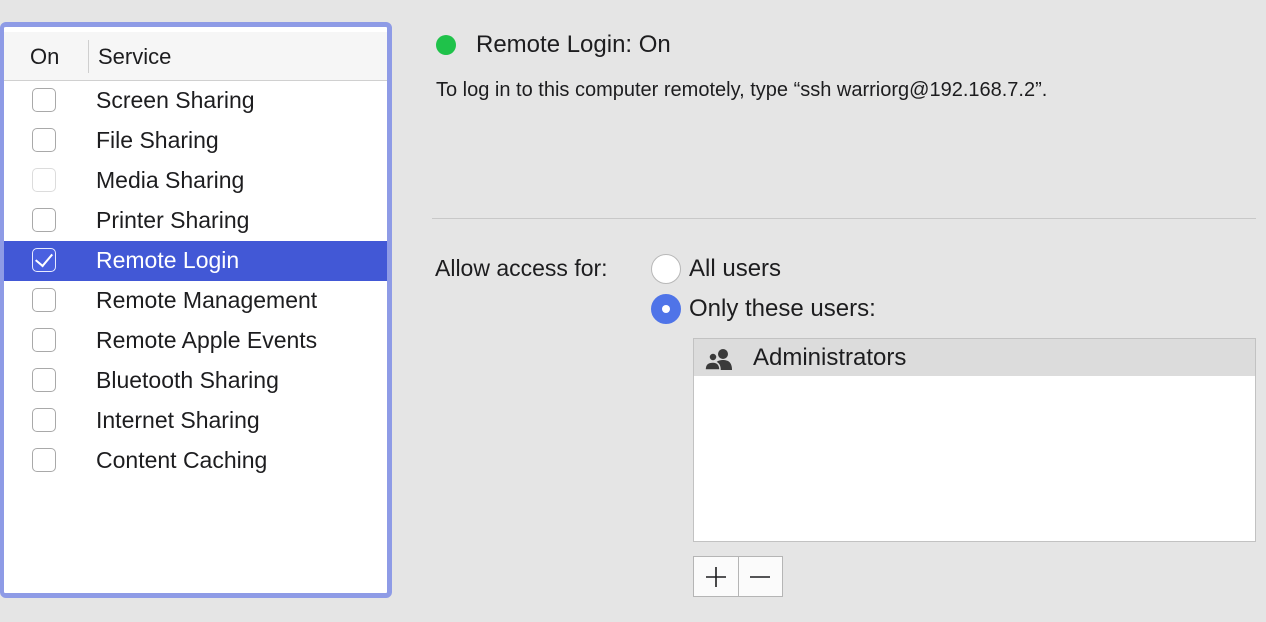  I want to click on group-icon, so click(720, 361).